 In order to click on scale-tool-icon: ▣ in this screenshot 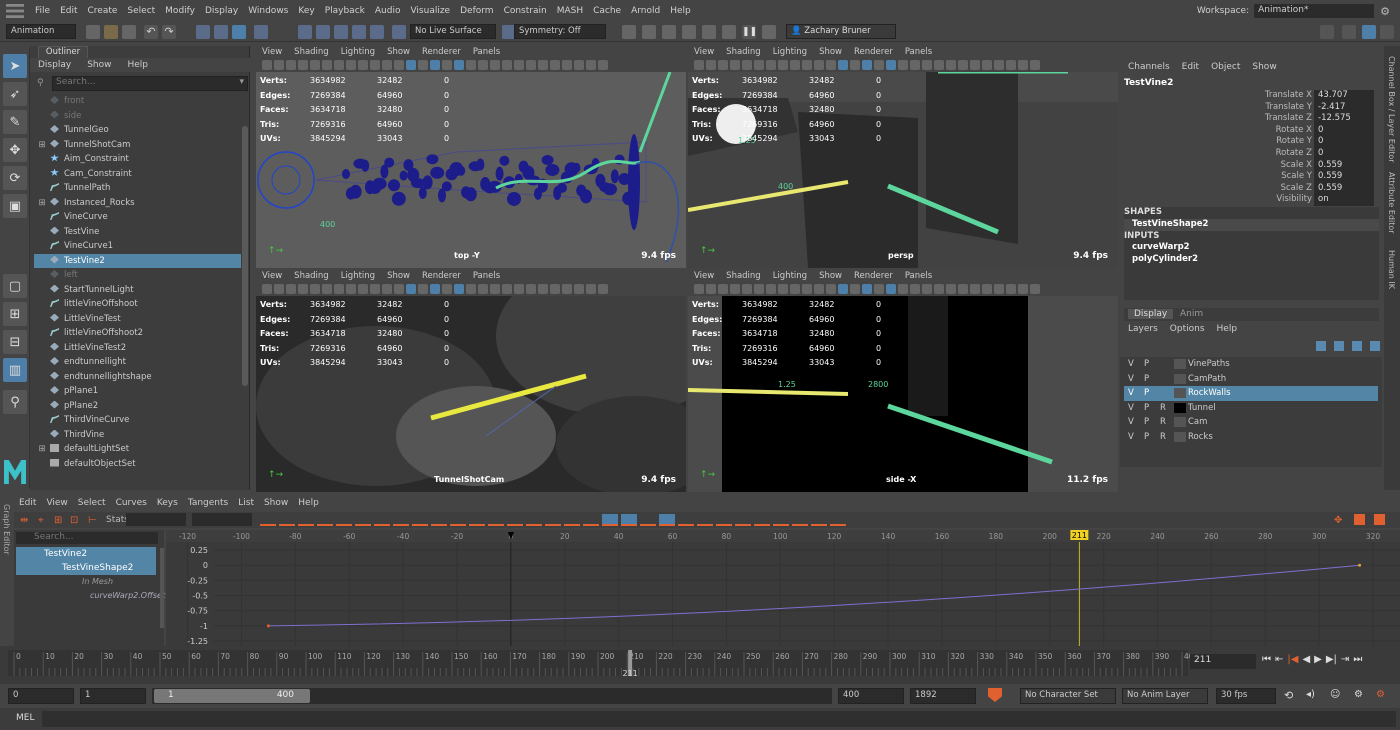, I will do `click(15, 206)`.